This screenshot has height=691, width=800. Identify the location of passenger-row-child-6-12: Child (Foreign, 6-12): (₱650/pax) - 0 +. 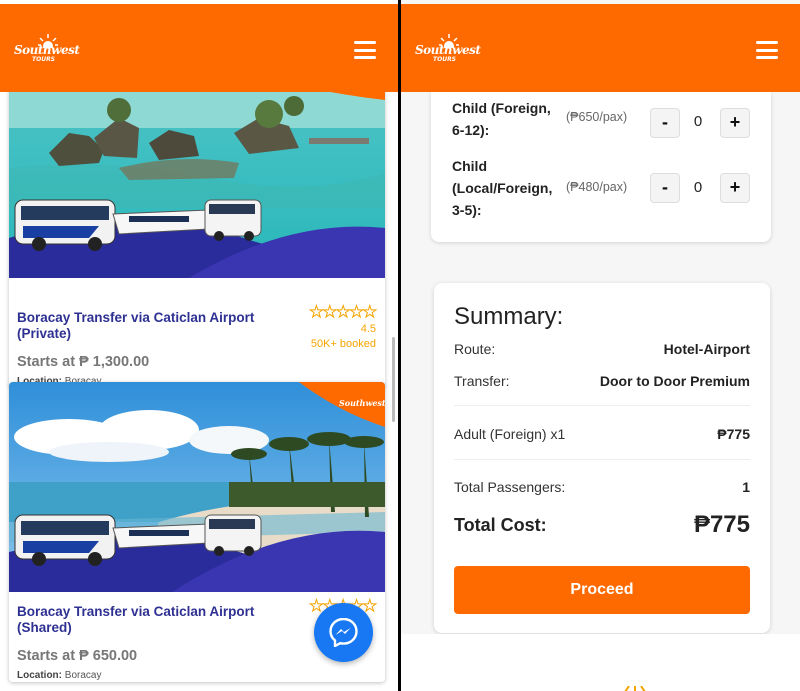
(612, 122).